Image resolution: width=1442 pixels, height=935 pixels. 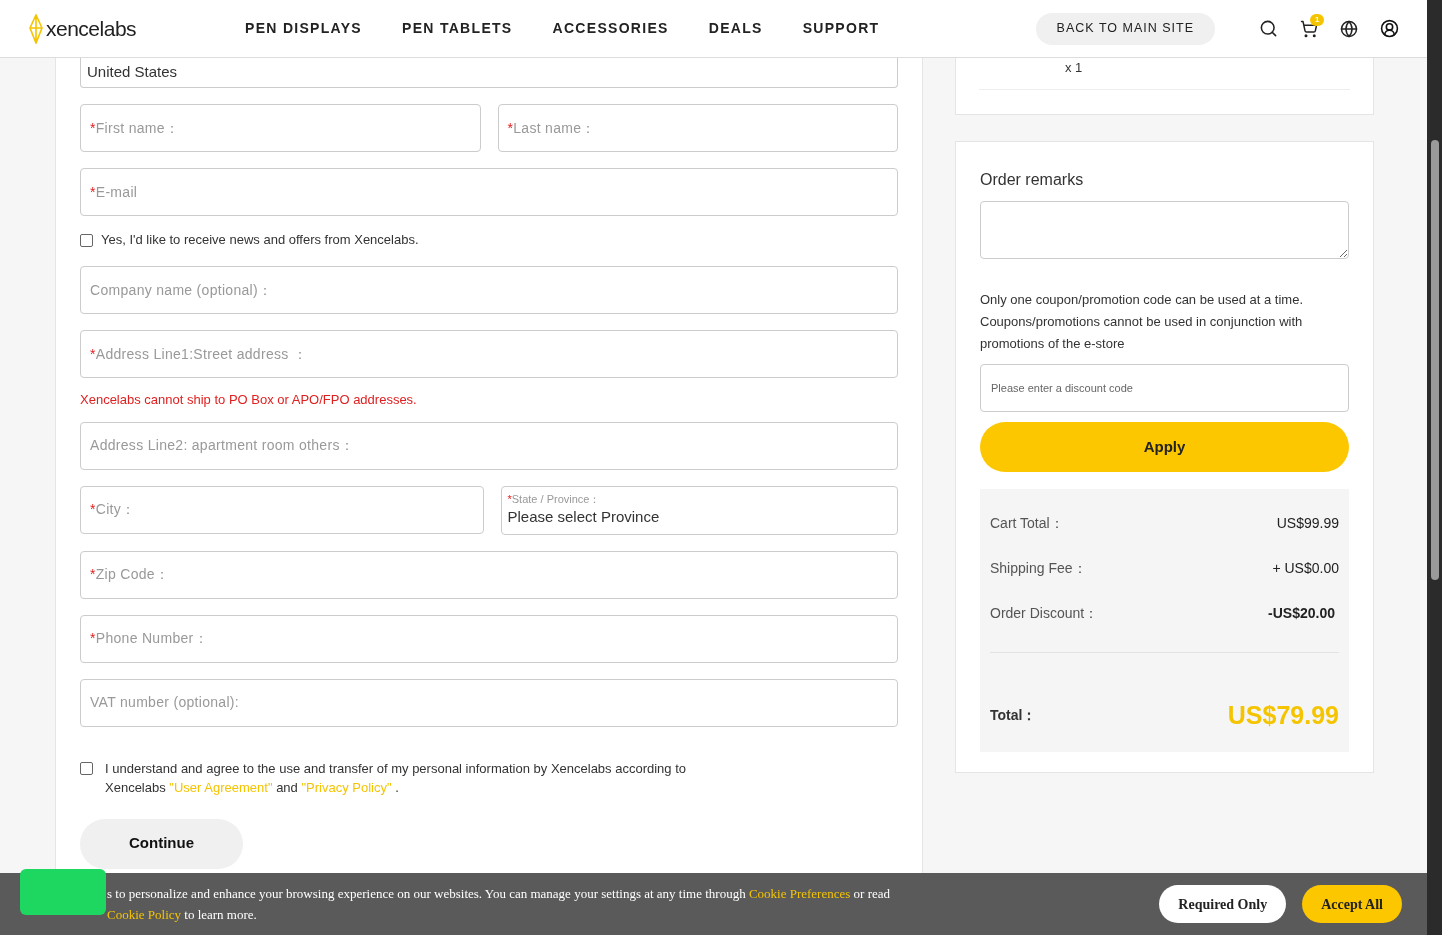 I want to click on summary-label: Shipping Fee：, so click(x=1038, y=568).